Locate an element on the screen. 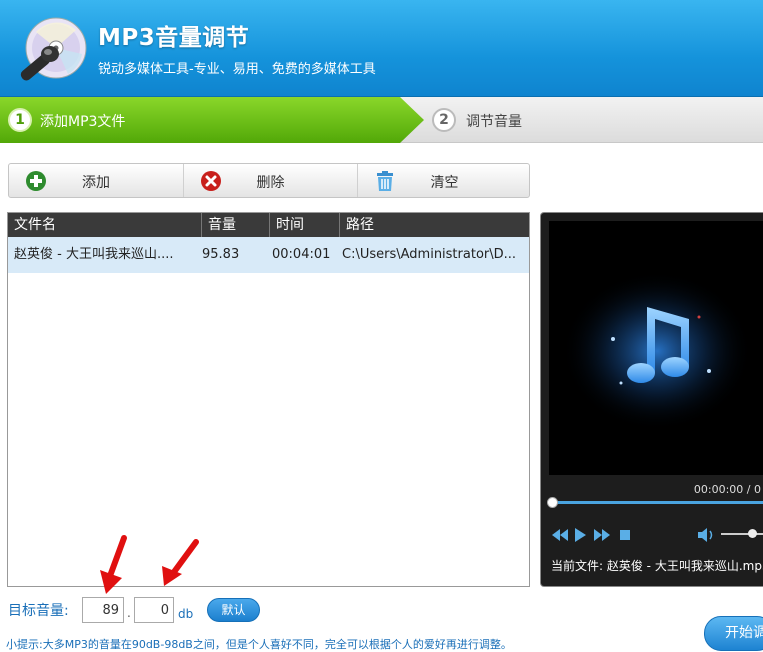 The image size is (763, 652). table-header: 文件名 音量 时间 路径 is located at coordinates (268, 225).